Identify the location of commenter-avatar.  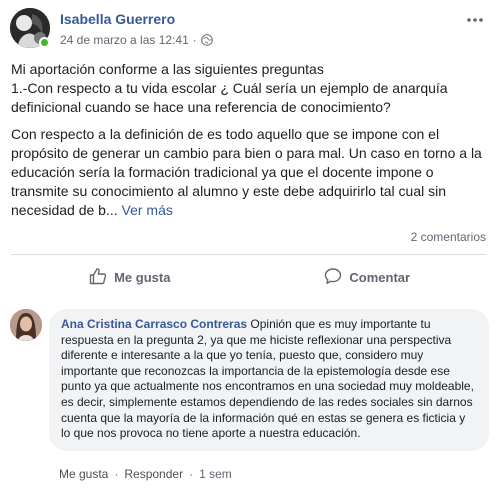
(26, 325).